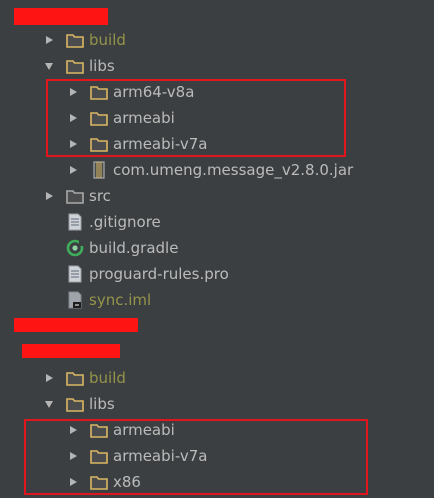  I want to click on jar-icon, so click(99, 170).